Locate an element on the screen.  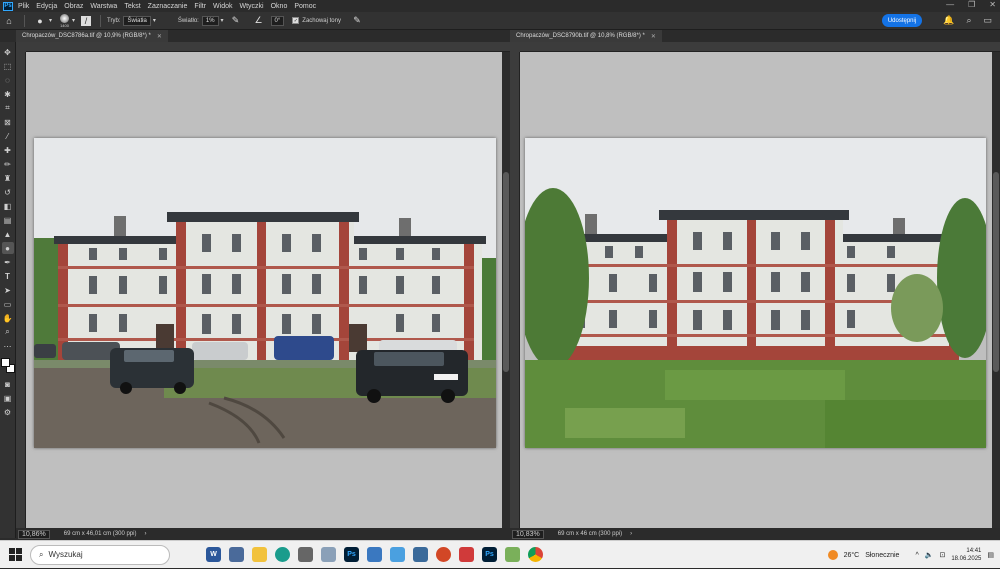
minimize-icon: — is located at coordinates (950, 4).